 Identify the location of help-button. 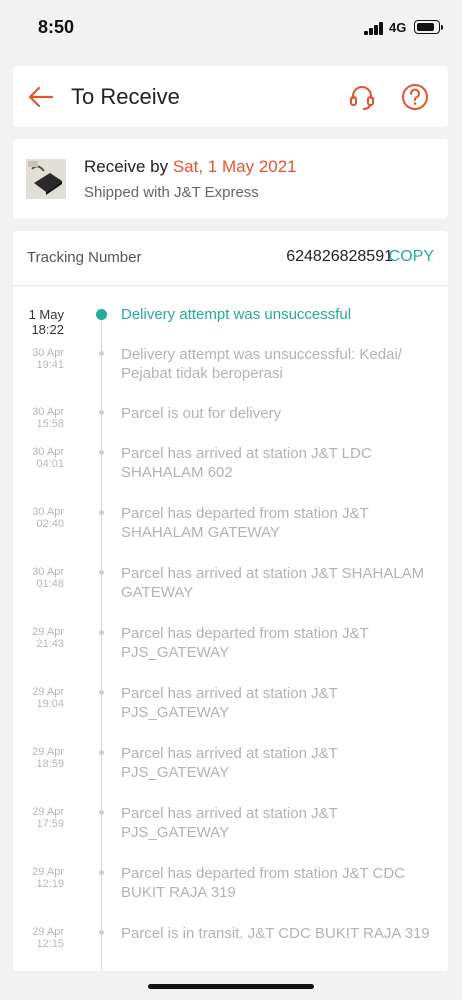
(415, 97).